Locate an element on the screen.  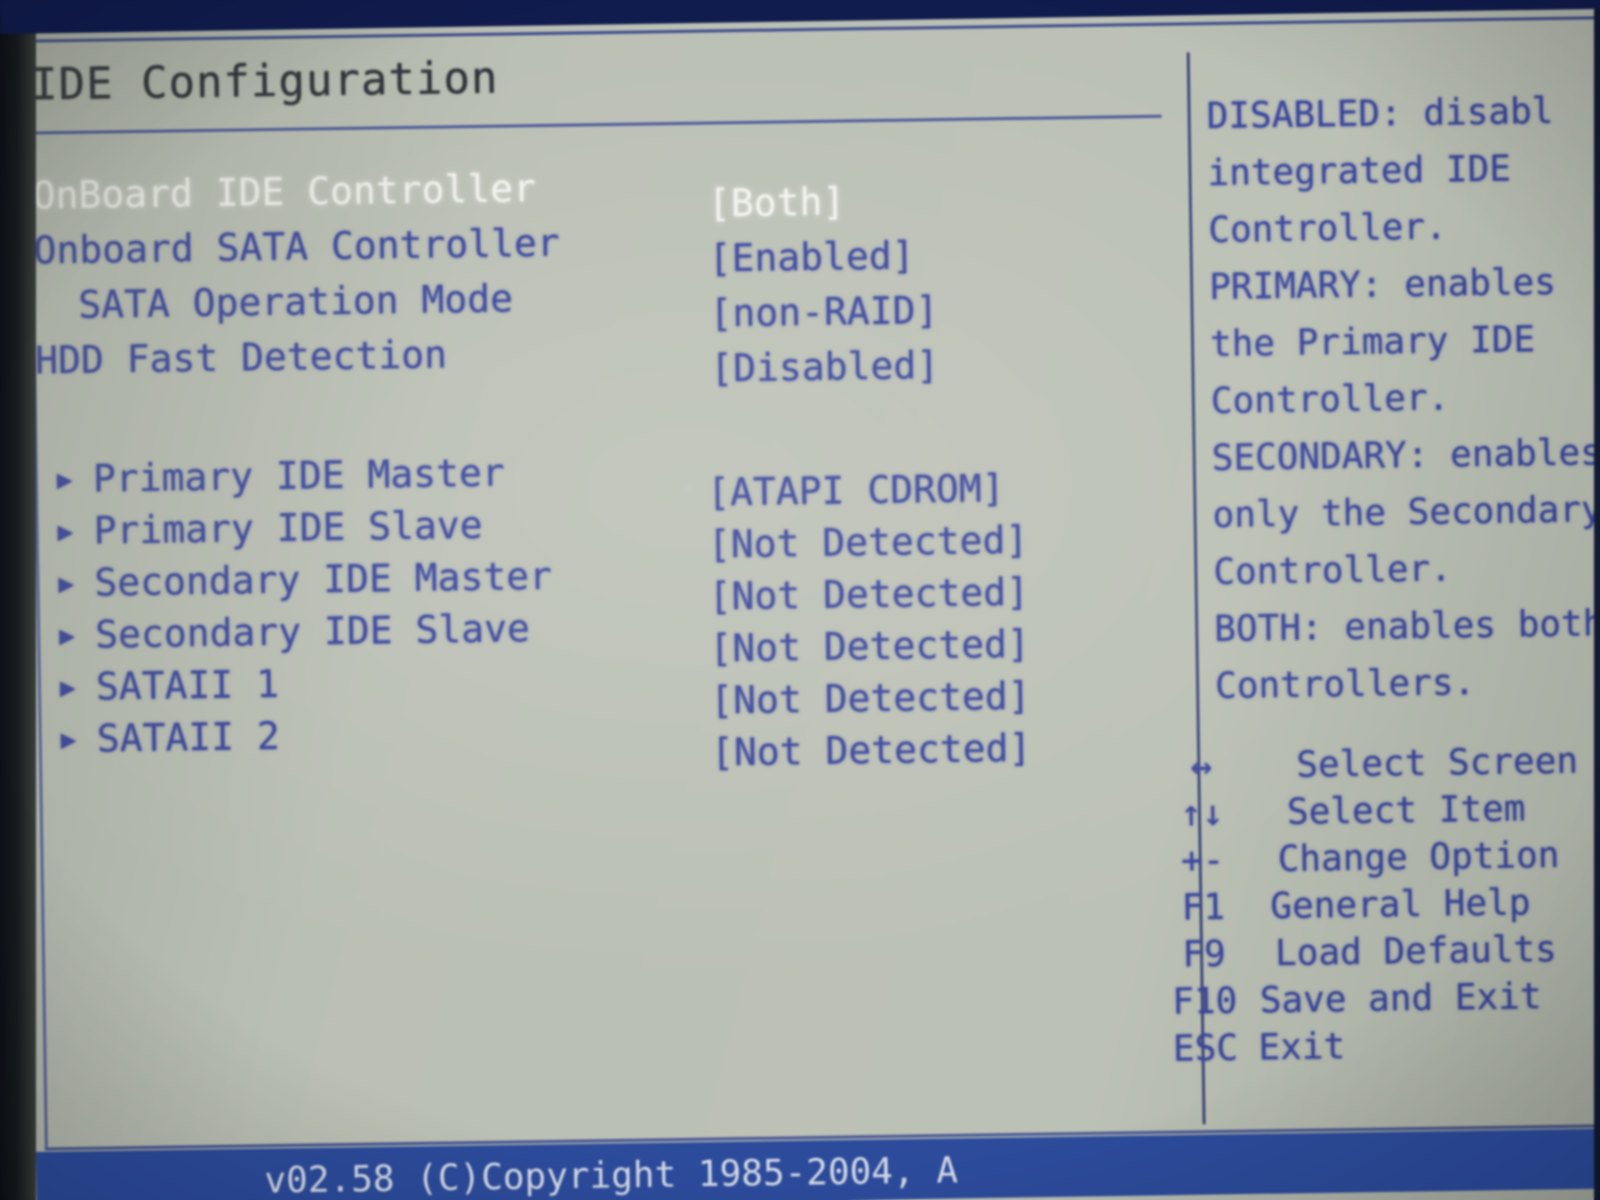
key-cap: F1 is located at coordinates (1203, 907).